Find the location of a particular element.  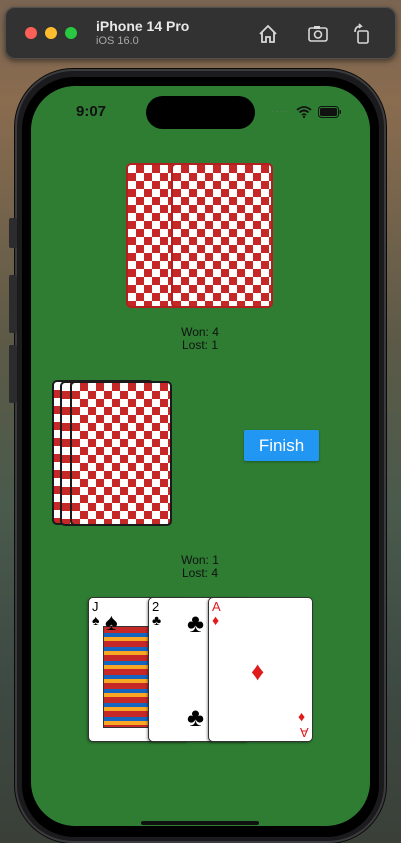

opponent-card-back is located at coordinates (222, 235).